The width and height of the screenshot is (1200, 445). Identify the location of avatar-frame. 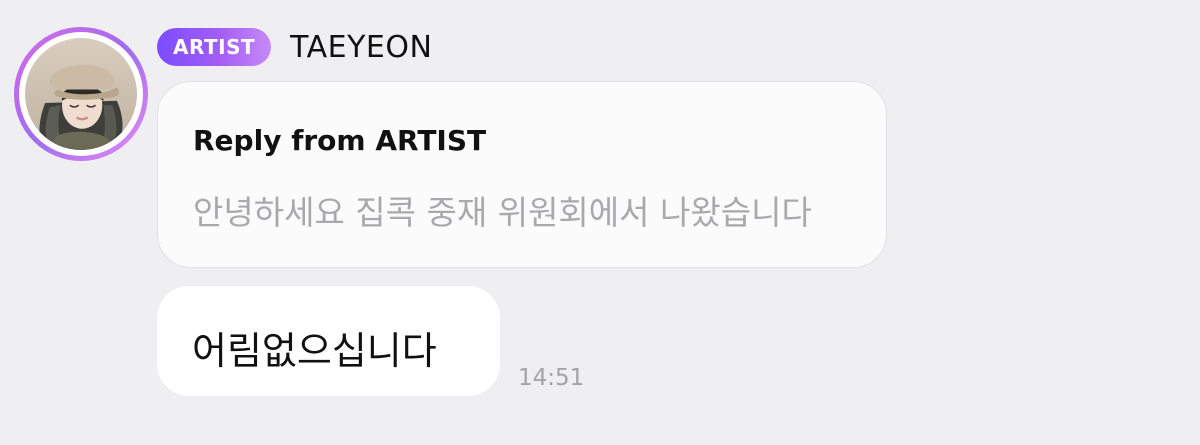
(81, 94).